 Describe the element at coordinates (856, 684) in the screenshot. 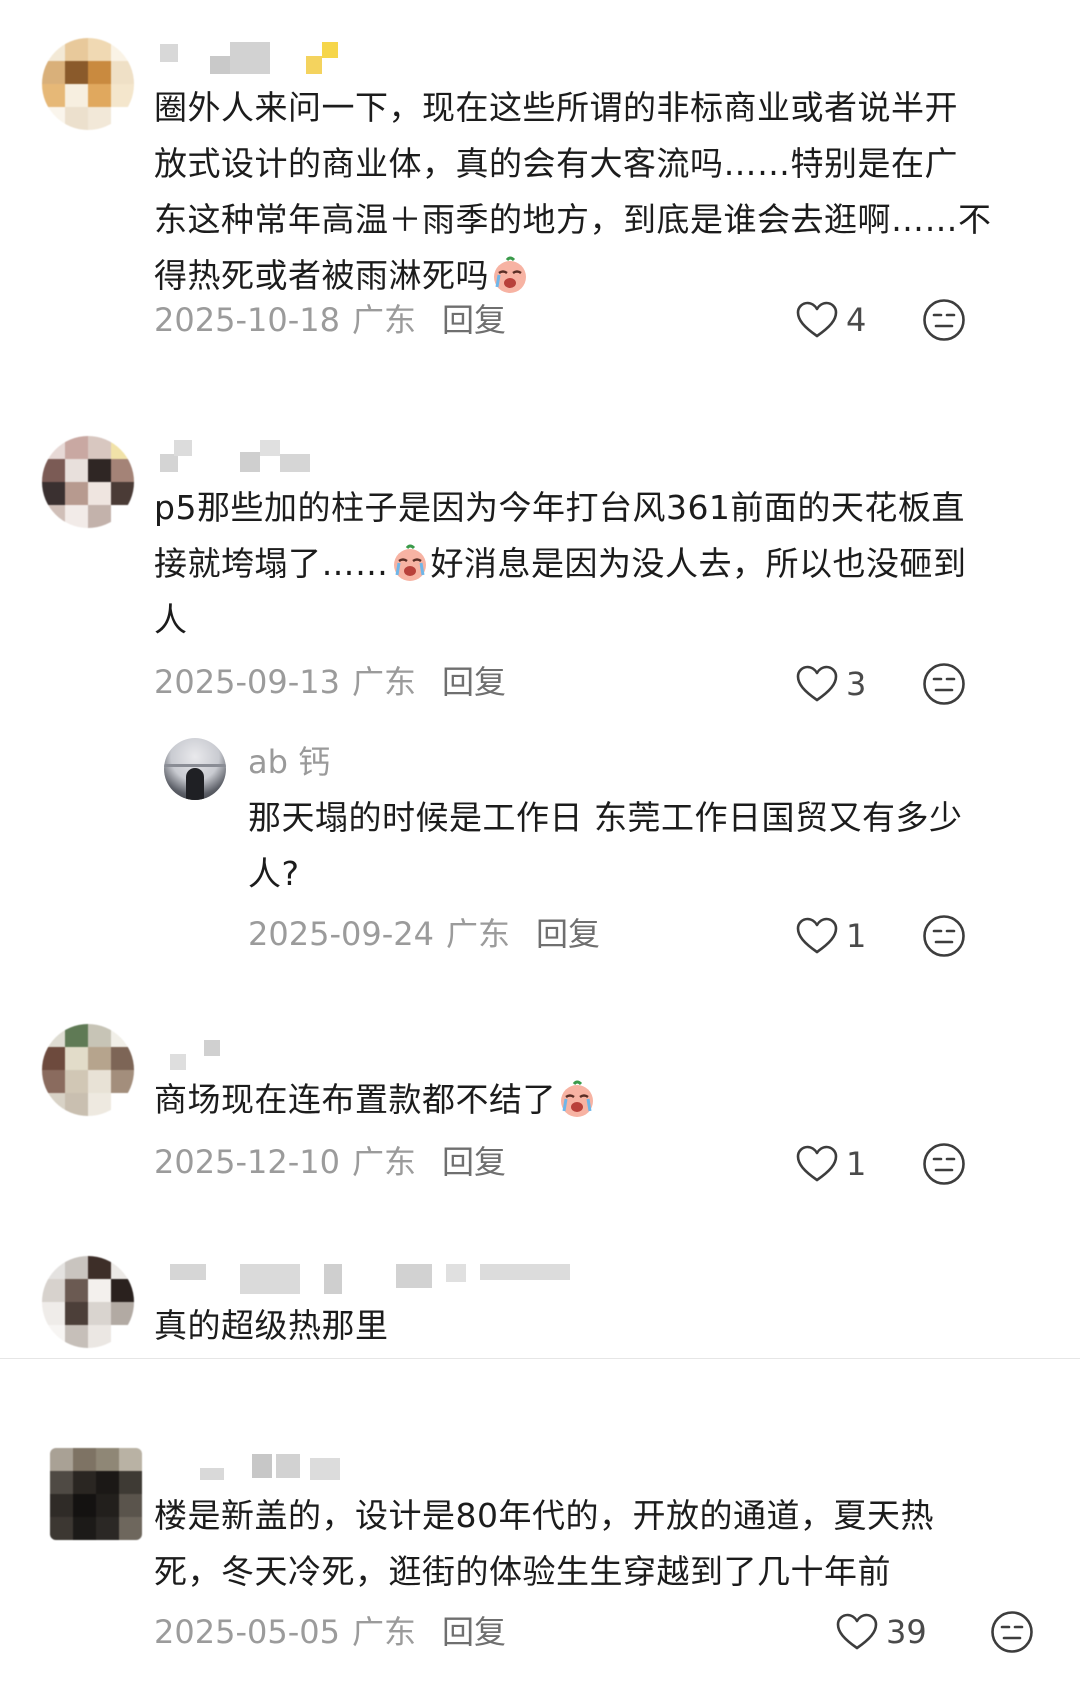

I see `like-count: 3` at that location.